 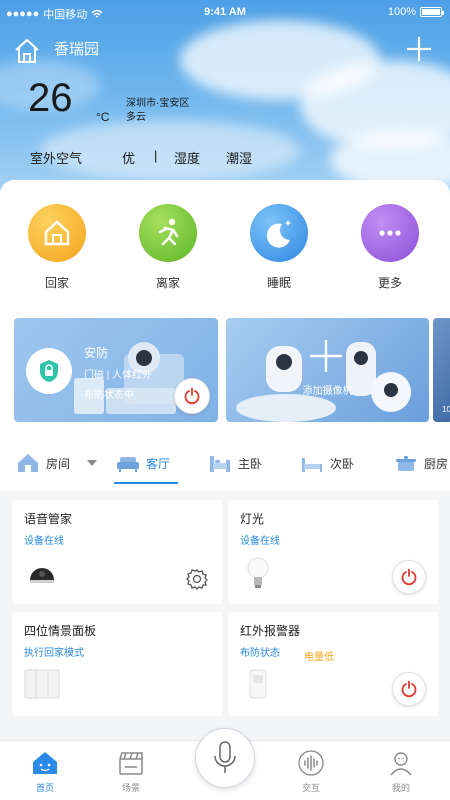 I want to click on shield-icon, so click(x=49, y=371).